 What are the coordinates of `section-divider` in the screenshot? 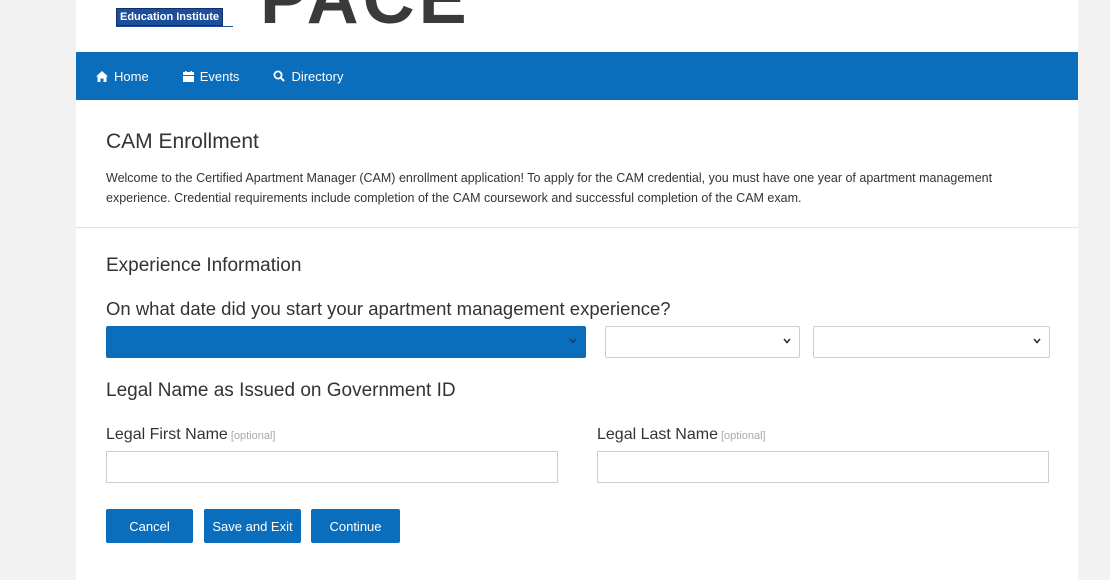 It's located at (577, 227).